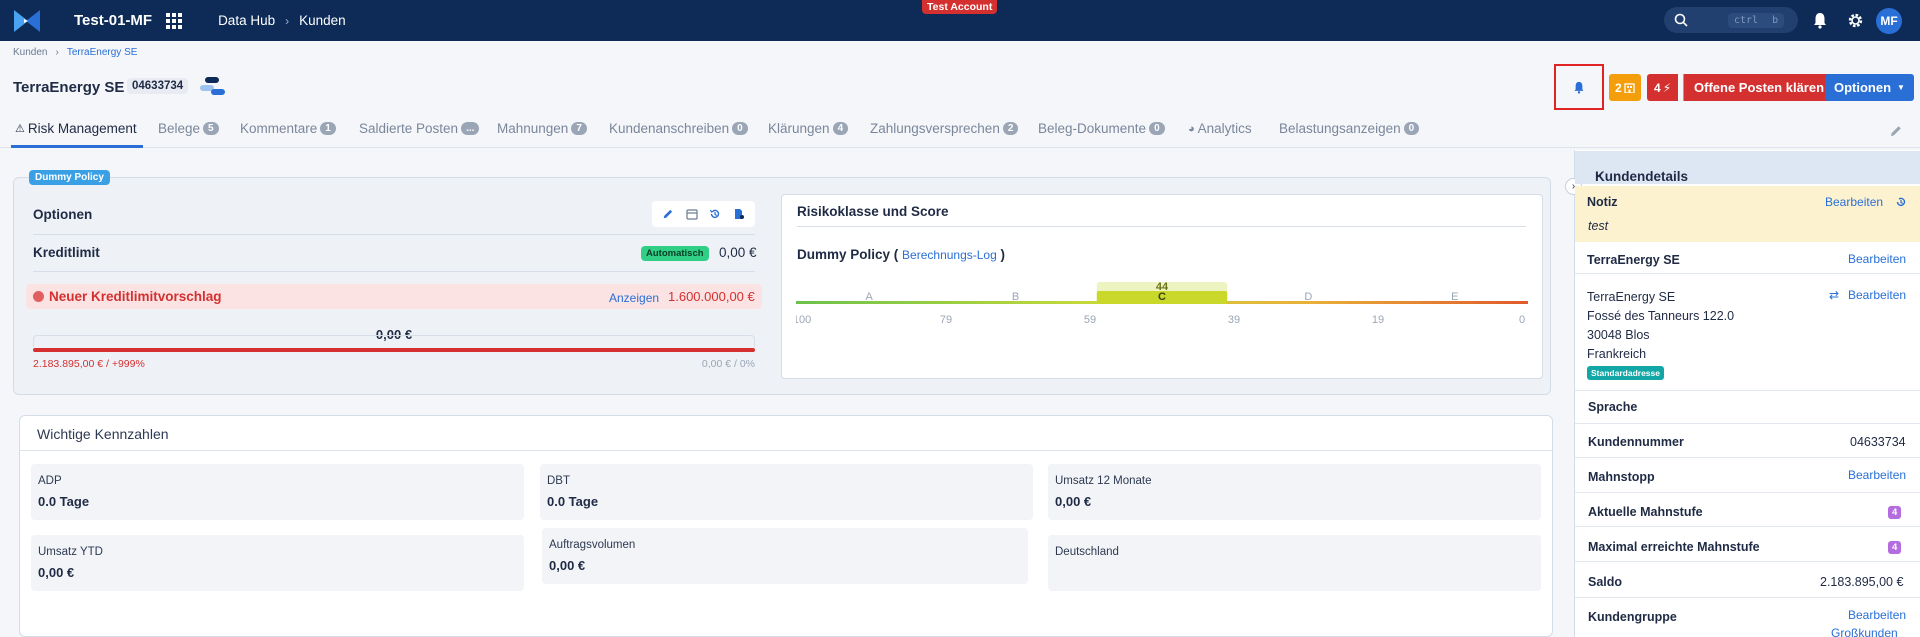 This screenshot has height=637, width=1920. What do you see at coordinates (174, 20) in the screenshot?
I see `app-grid-icon` at bounding box center [174, 20].